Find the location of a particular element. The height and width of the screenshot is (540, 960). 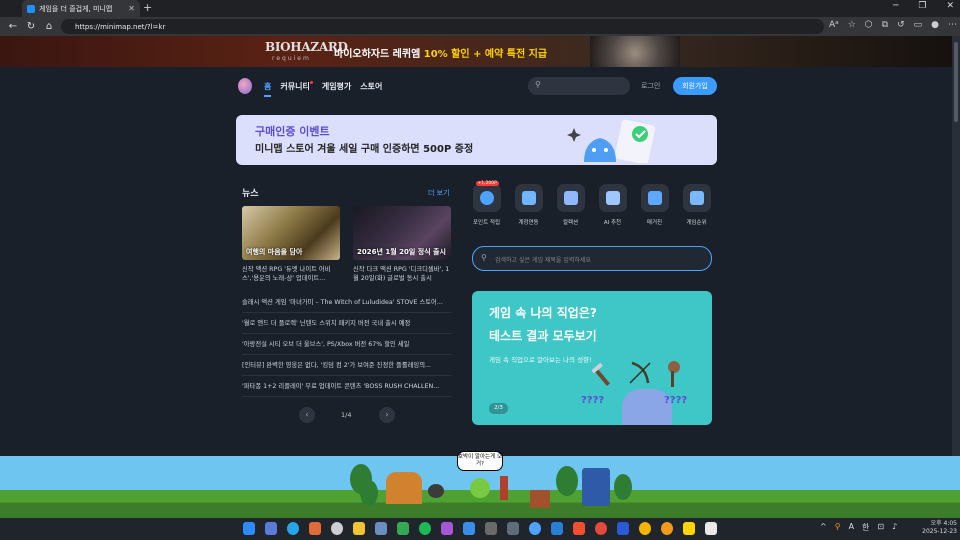

maximize-icon: ❐ is located at coordinates (922, 6).